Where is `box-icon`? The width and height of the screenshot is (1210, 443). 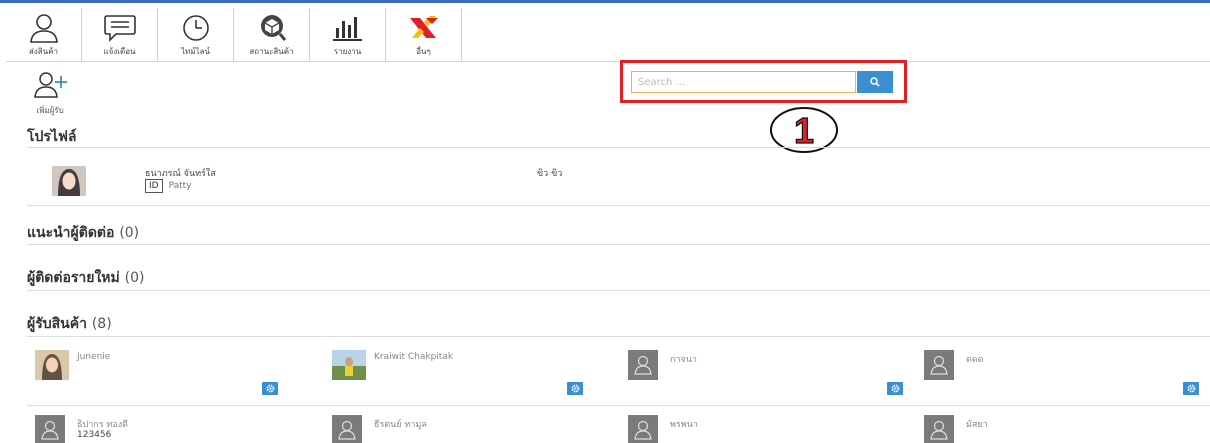 box-icon is located at coordinates (273, 28).